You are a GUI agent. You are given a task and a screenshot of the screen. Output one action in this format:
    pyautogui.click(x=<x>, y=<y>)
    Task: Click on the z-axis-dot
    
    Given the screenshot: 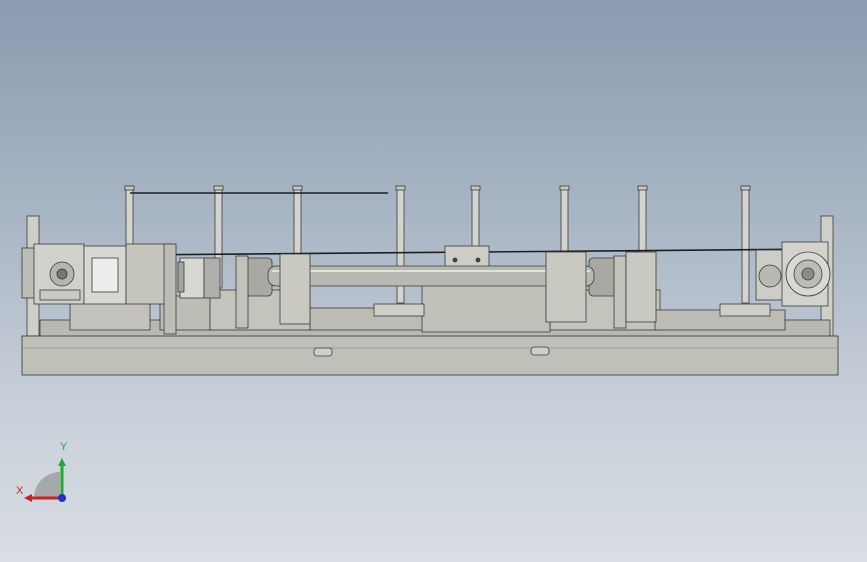 What is the action you would take?
    pyautogui.click(x=62, y=498)
    